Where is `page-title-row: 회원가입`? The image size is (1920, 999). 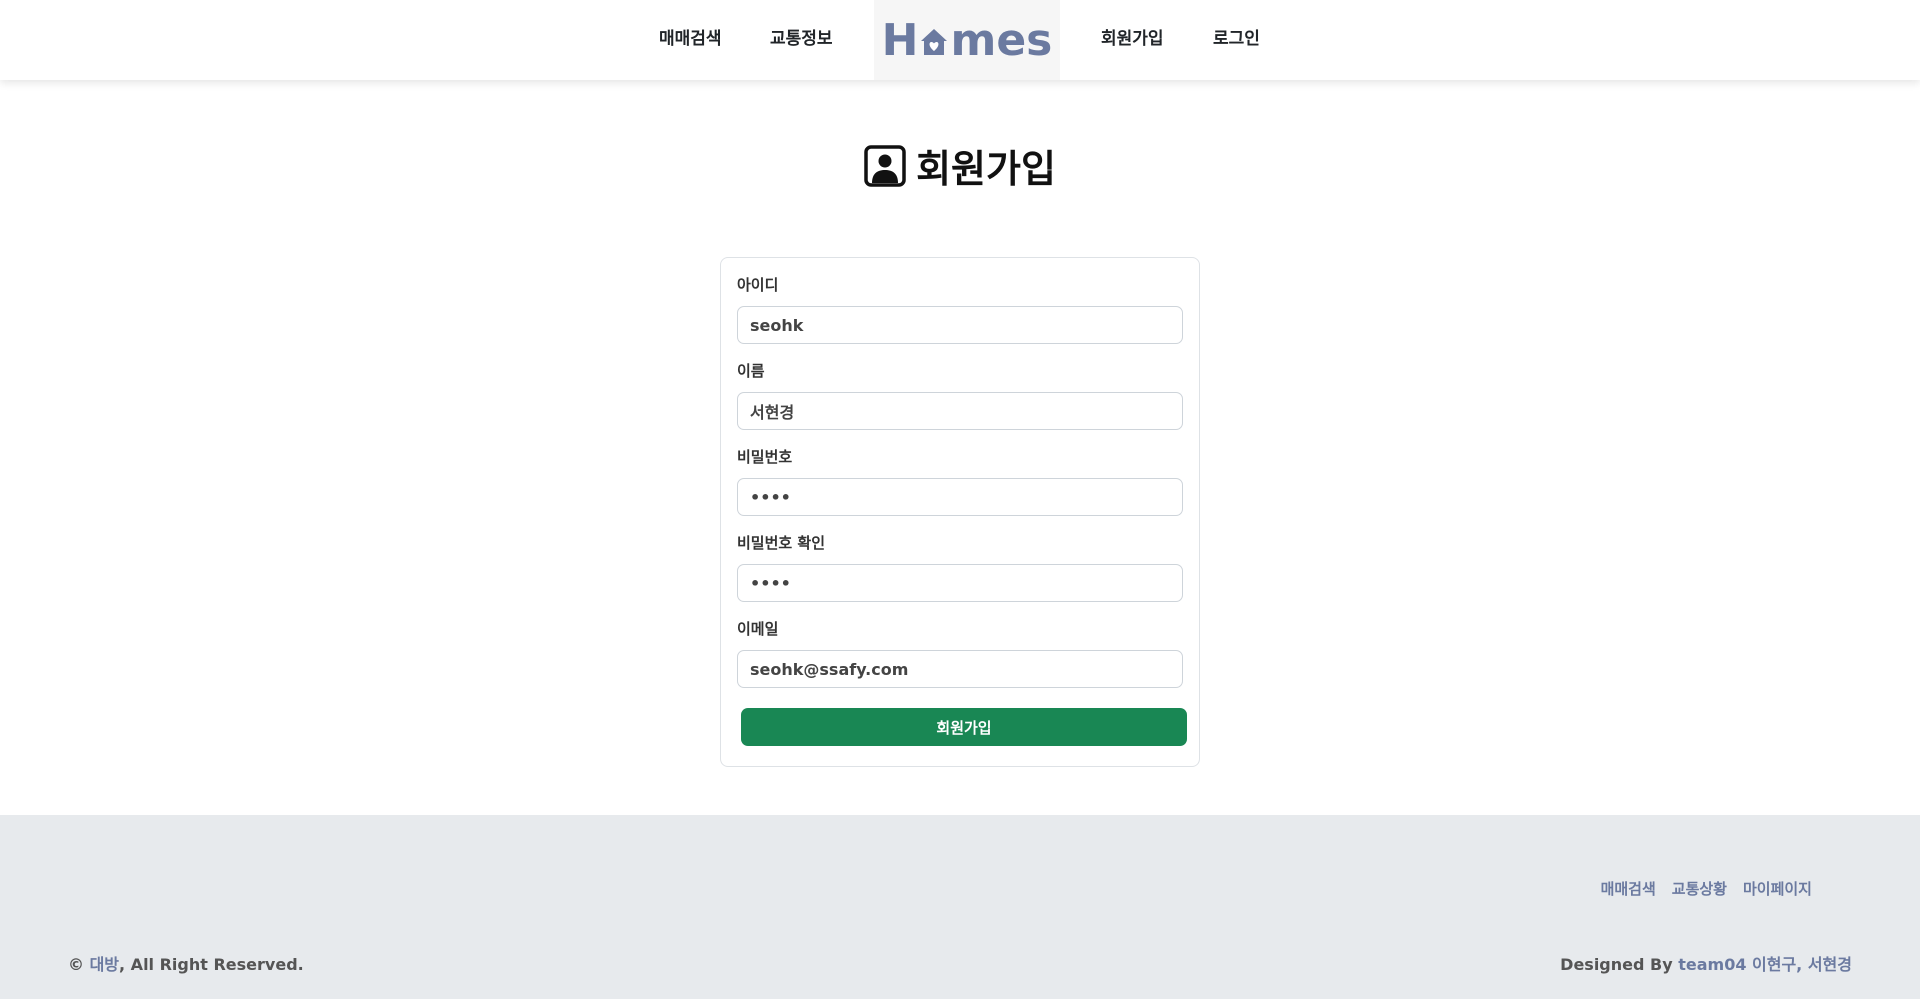 page-title-row: 회원가입 is located at coordinates (960, 165).